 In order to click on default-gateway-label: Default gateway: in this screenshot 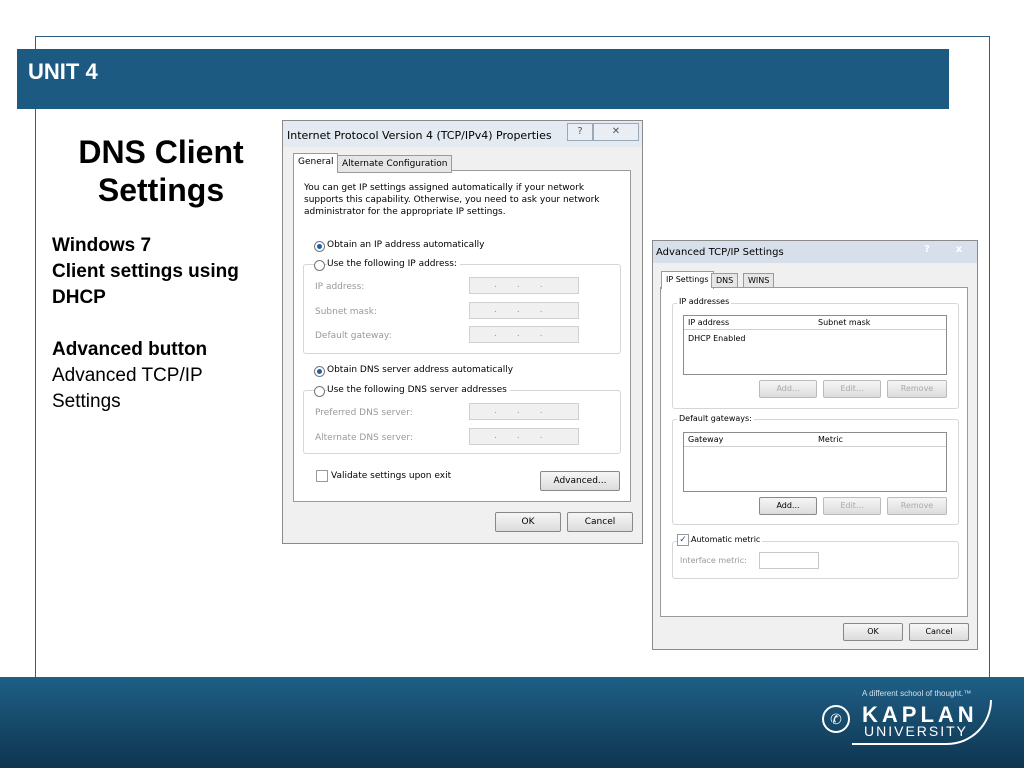, I will do `click(353, 336)`.